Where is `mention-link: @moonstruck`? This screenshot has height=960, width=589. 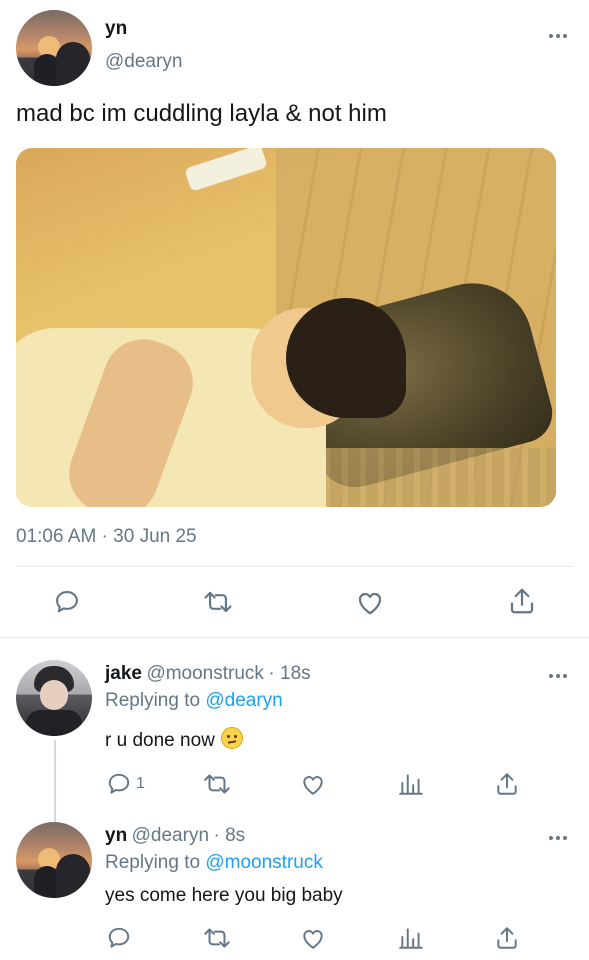
mention-link: @moonstruck is located at coordinates (264, 862).